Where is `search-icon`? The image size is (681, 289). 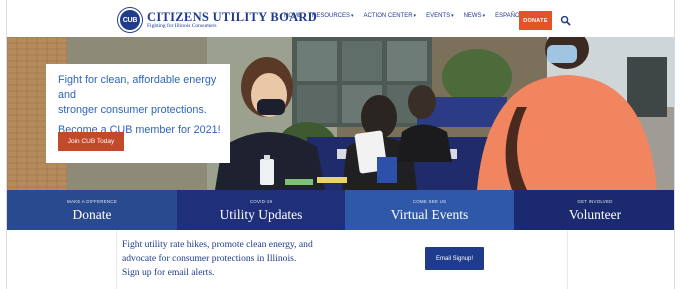
search-icon is located at coordinates (565, 20).